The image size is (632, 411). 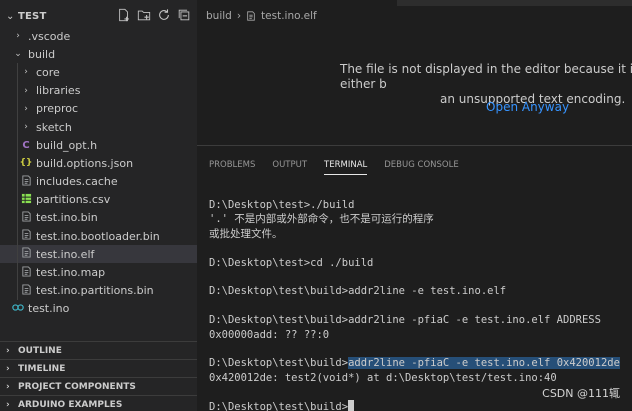 What do you see at coordinates (26, 163) in the screenshot?
I see `json-icon: {}` at bounding box center [26, 163].